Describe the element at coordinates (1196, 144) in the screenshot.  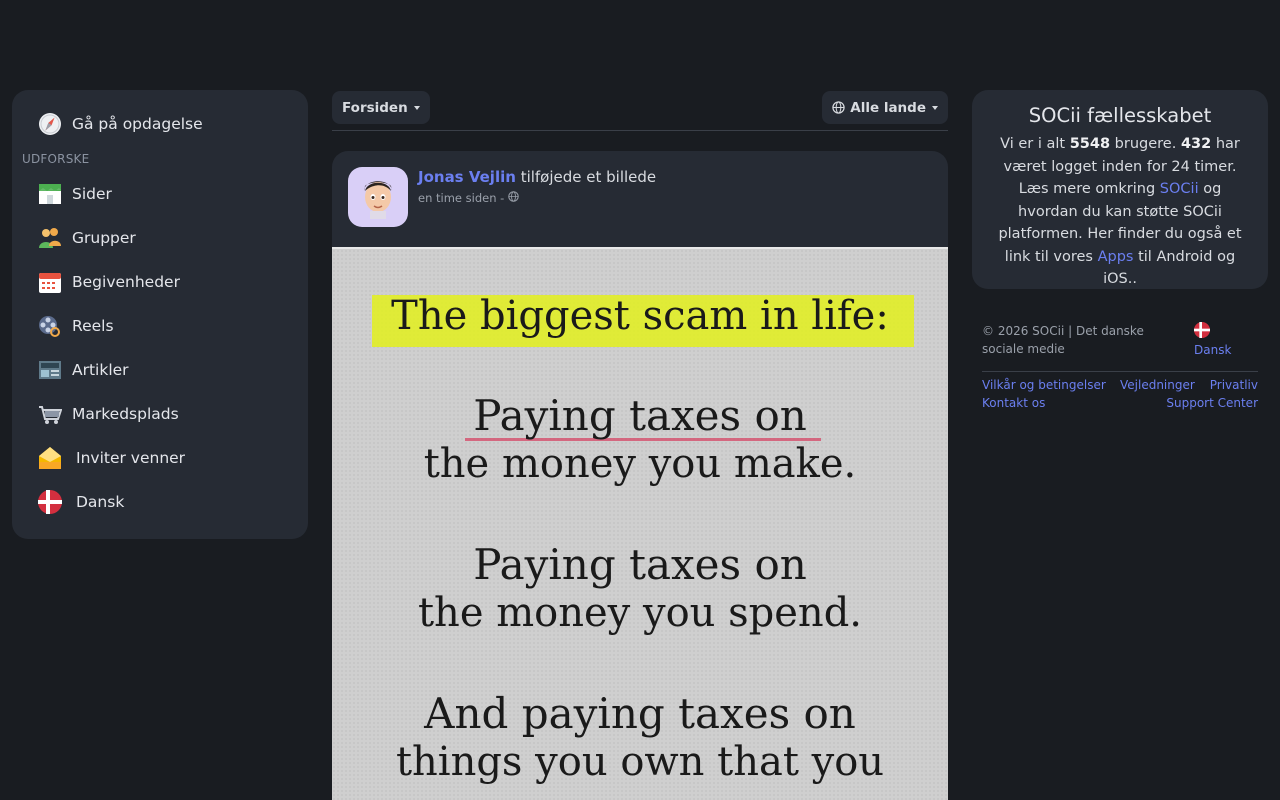
I see `online-count: 432` at that location.